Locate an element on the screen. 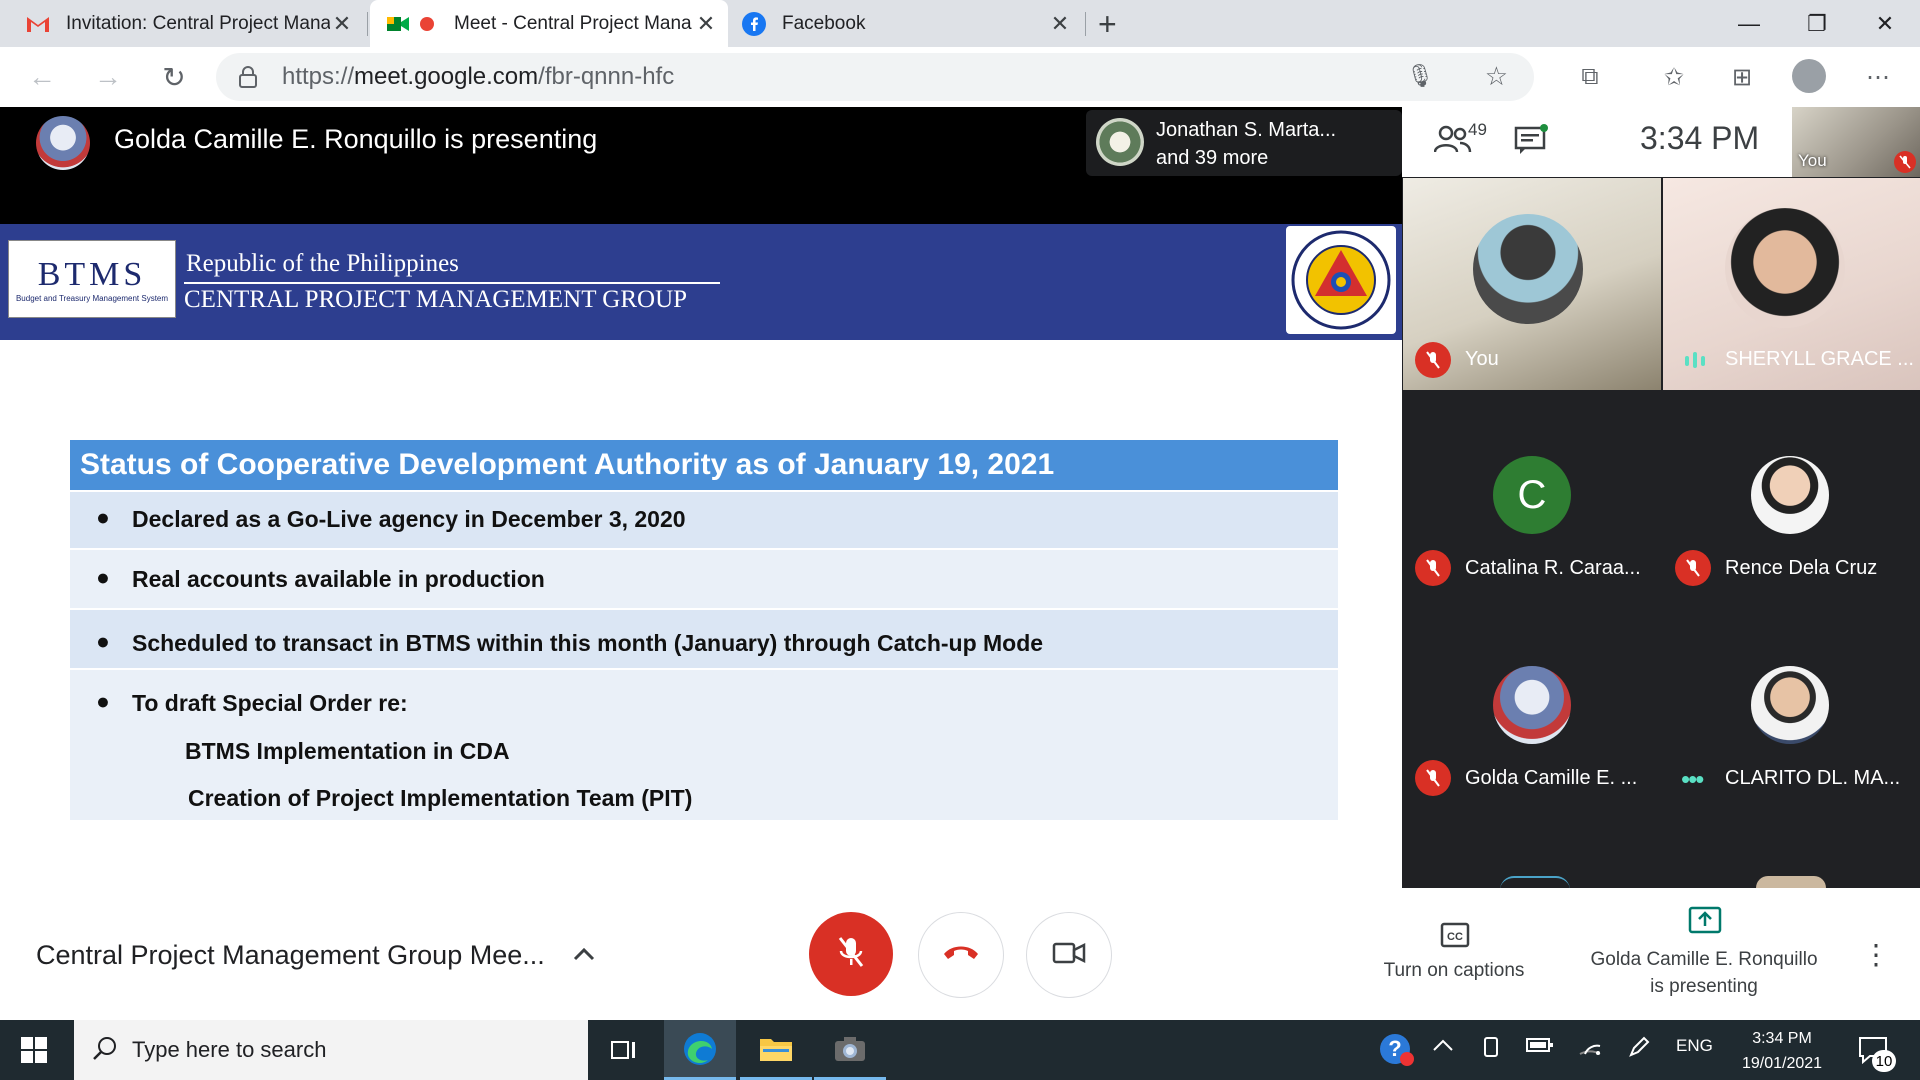 This screenshot has height=1080, width=1920. more-dots-icon: ••• is located at coordinates (1692, 779).